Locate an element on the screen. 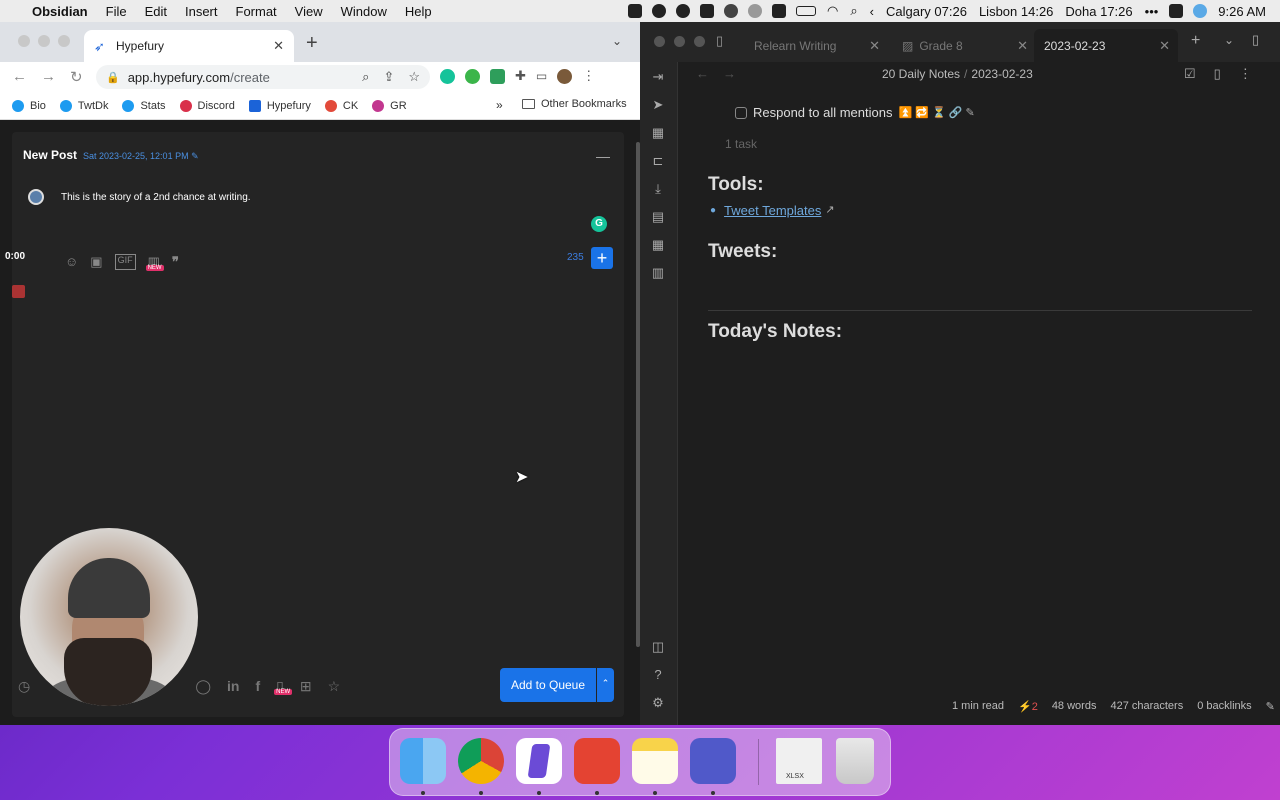  chrome-icon is located at coordinates (481, 761).